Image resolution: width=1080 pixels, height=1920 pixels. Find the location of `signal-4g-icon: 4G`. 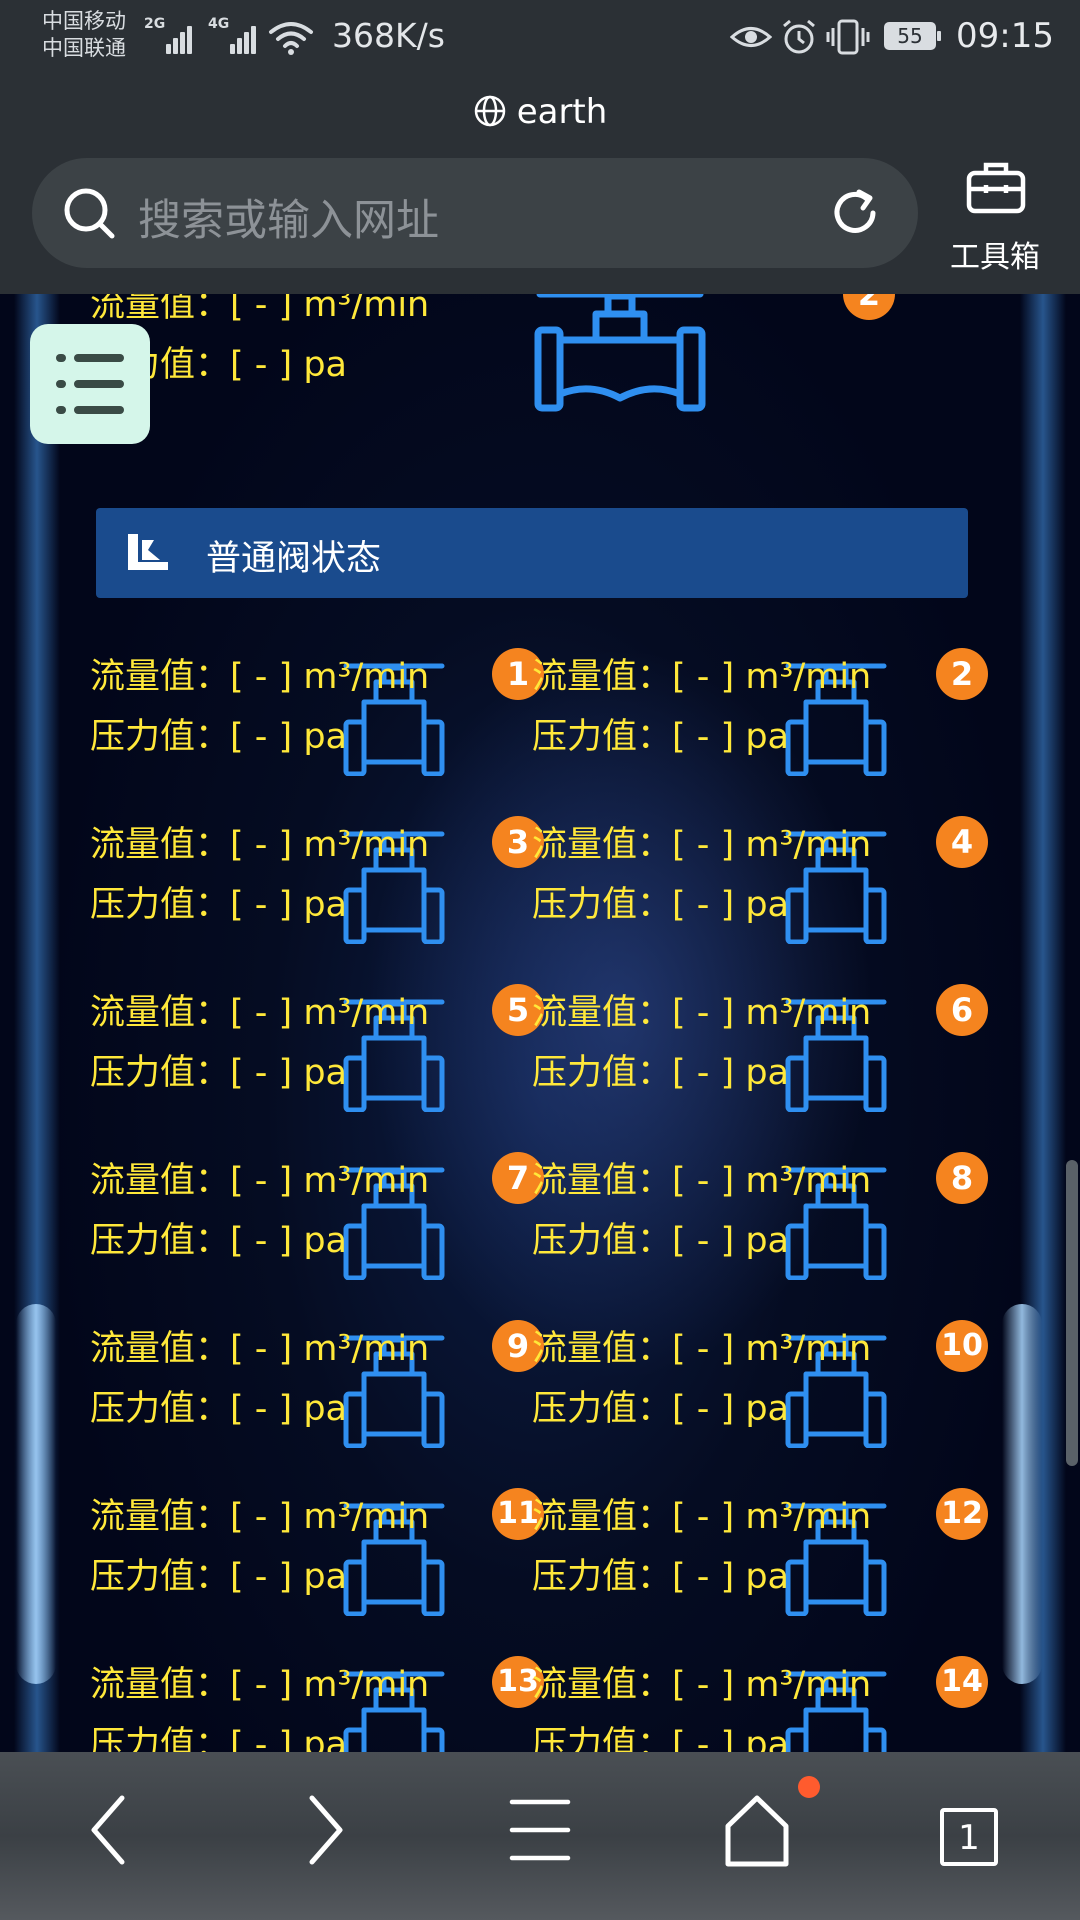

signal-4g-icon: 4G is located at coordinates (234, 34).